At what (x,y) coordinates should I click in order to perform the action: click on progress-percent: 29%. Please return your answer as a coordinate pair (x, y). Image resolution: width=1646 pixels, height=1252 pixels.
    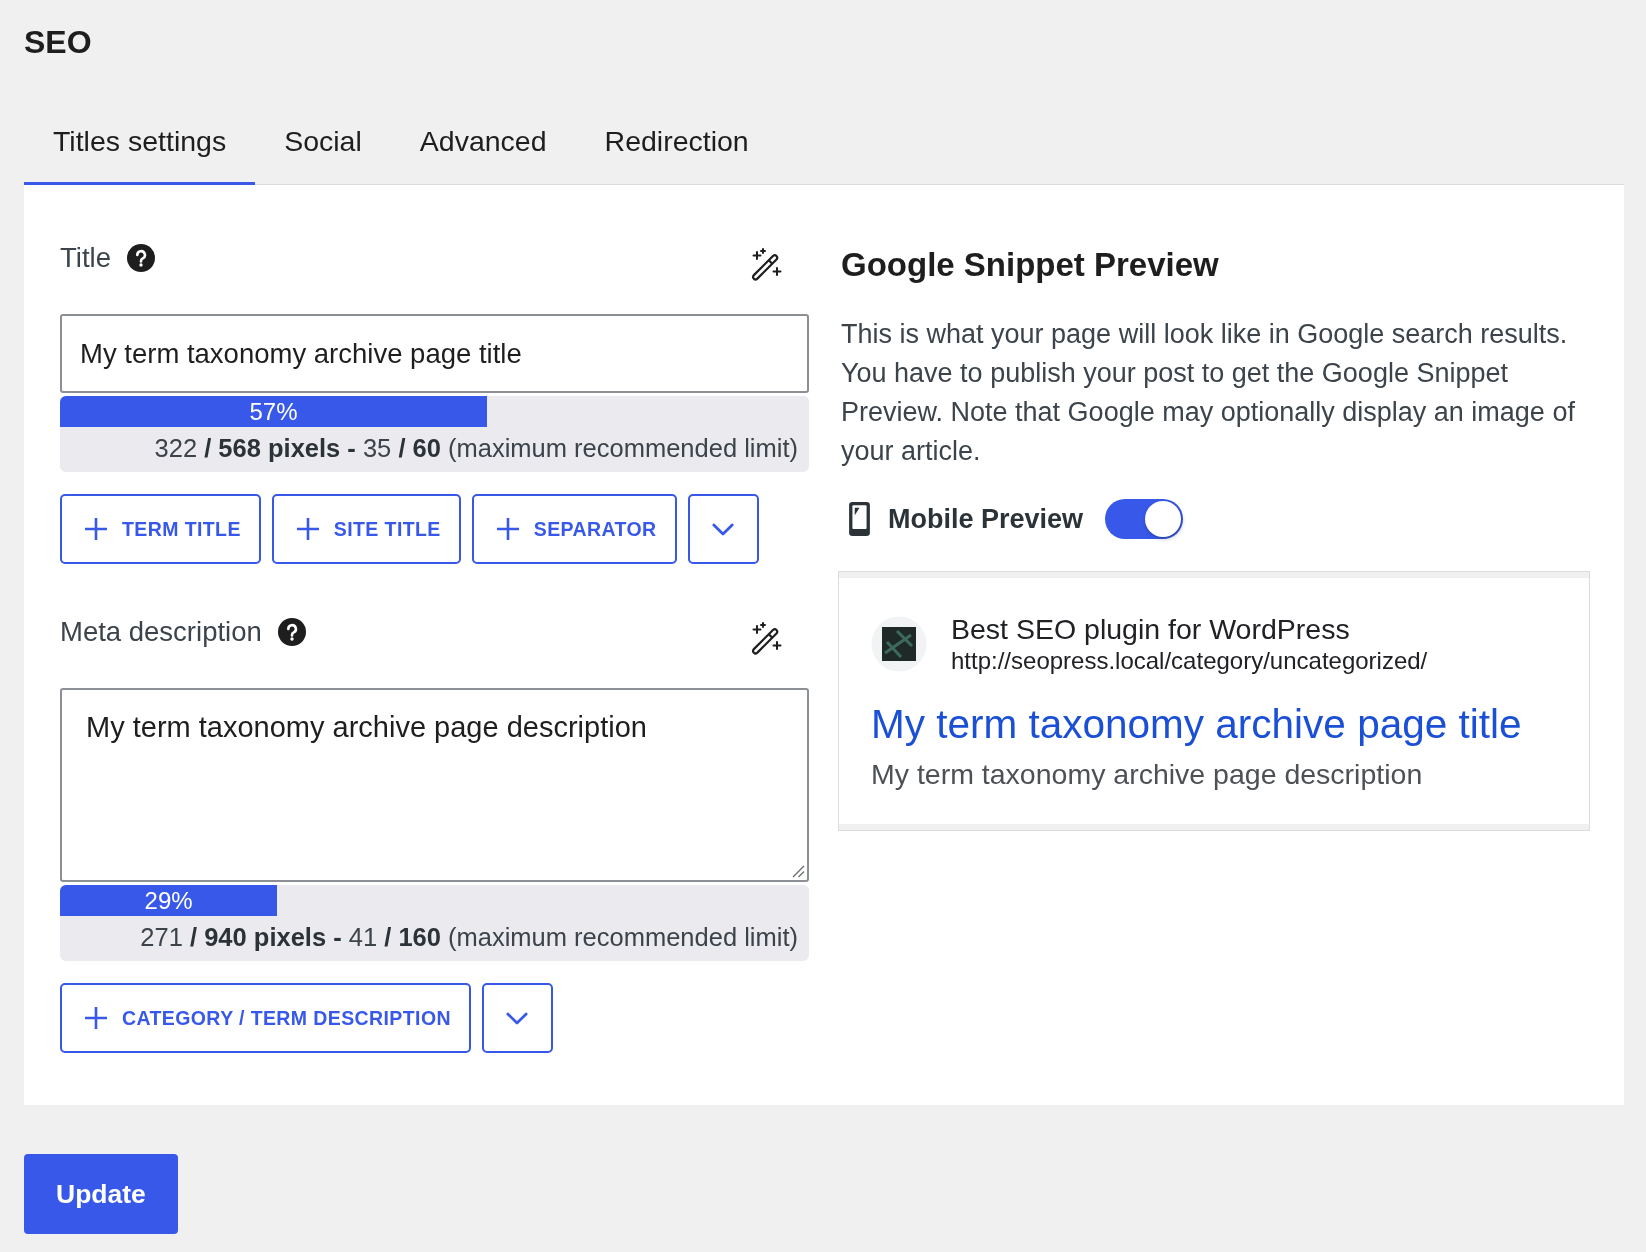
    Looking at the image, I should click on (168, 901).